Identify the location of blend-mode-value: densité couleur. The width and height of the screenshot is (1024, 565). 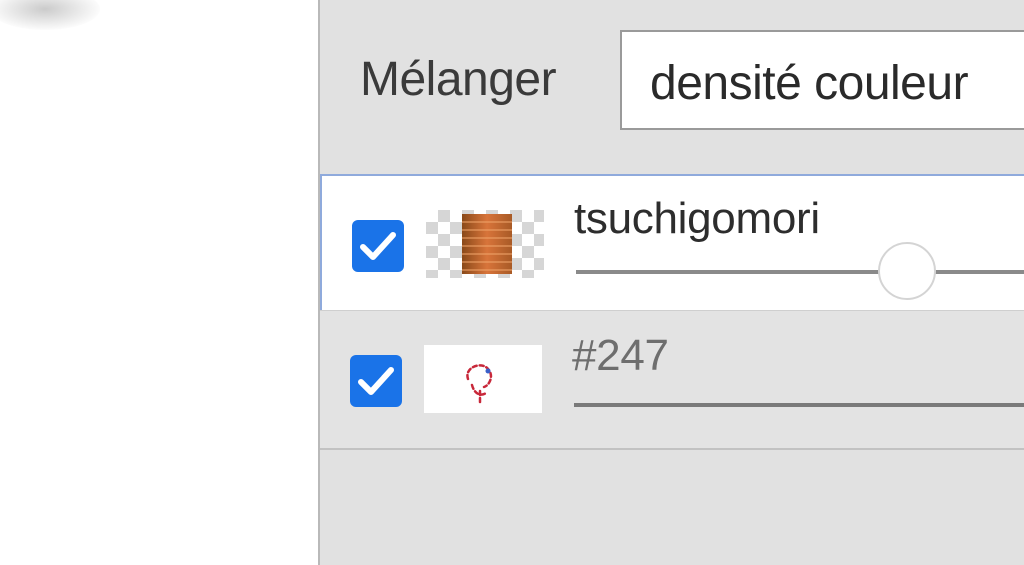
(809, 83).